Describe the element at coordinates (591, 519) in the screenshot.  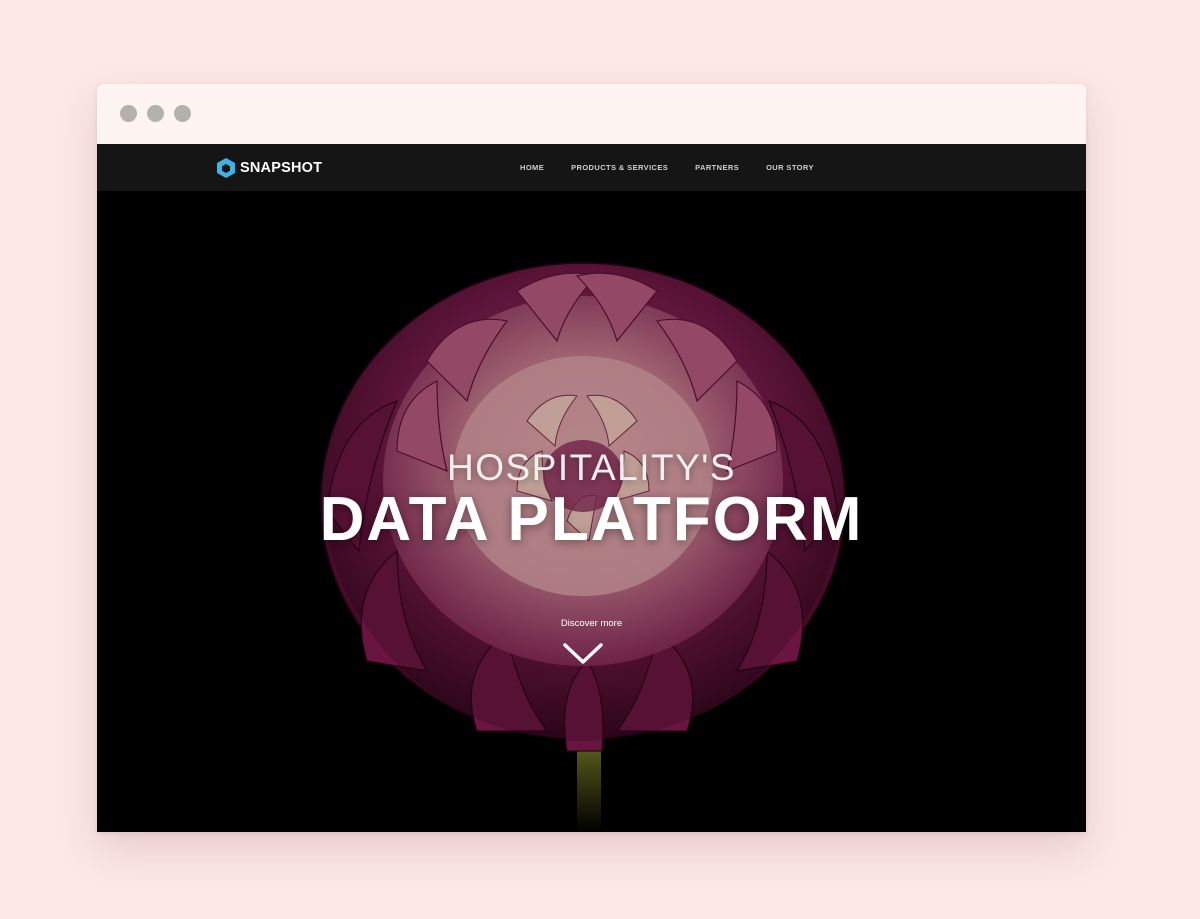
I see `hero-headline-line2: DATA PLATFORM` at that location.